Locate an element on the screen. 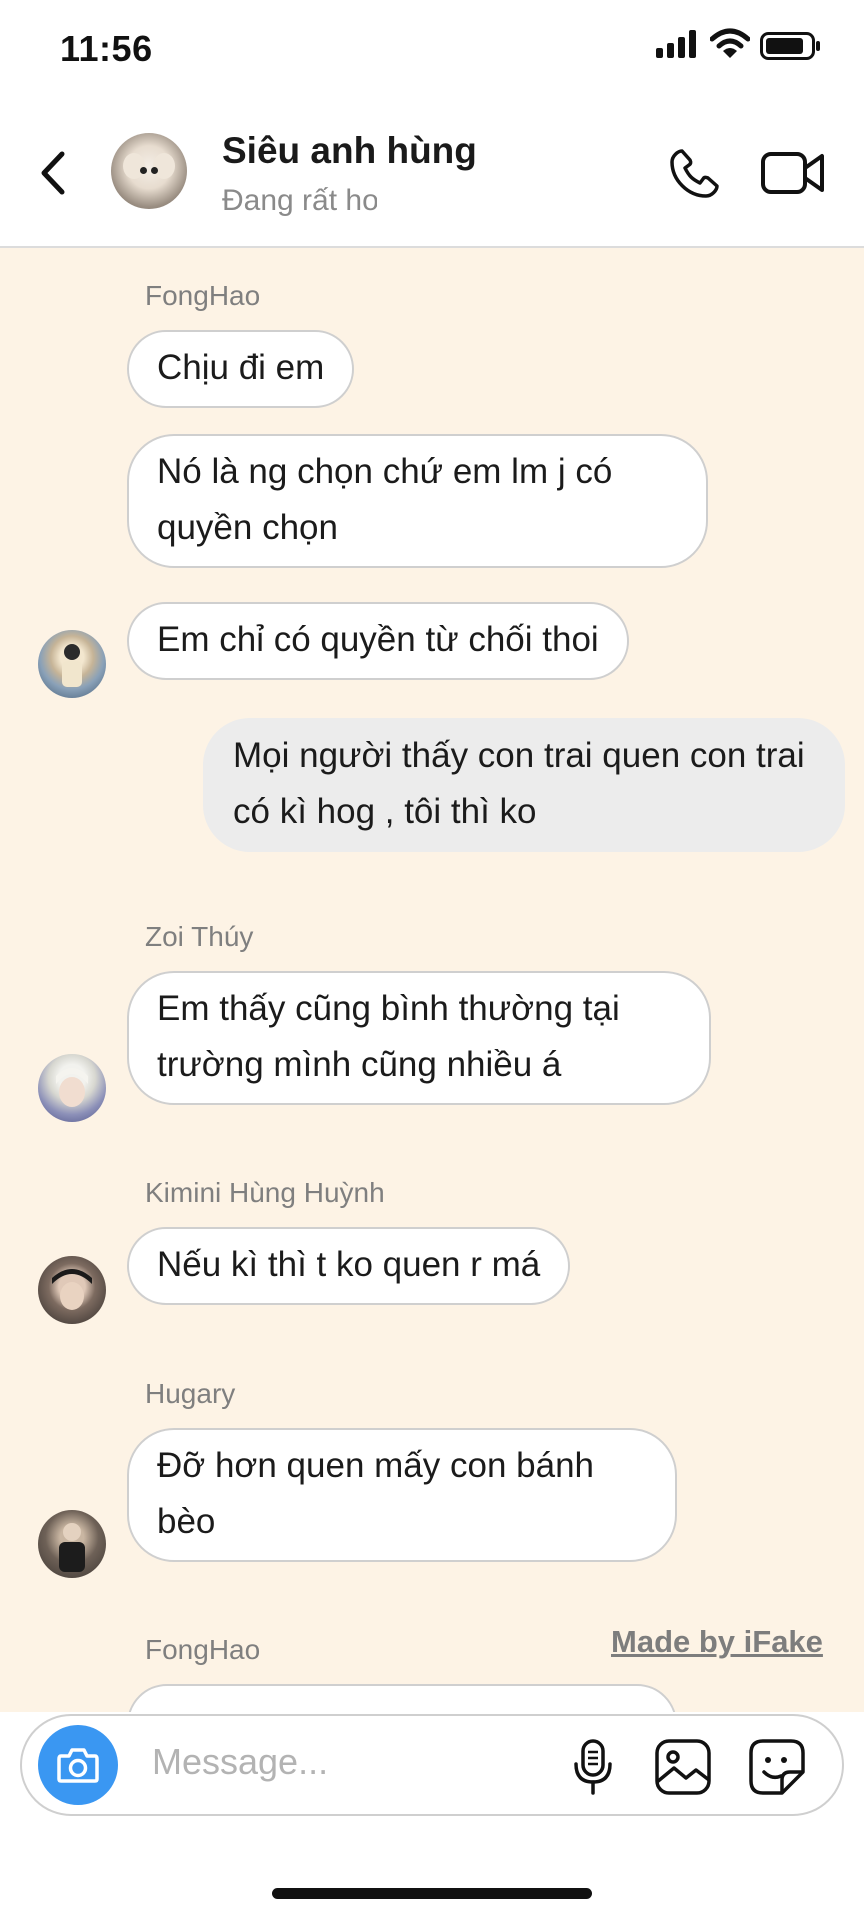 This screenshot has height=1920, width=864. chevron-left-icon is located at coordinates (54, 173).